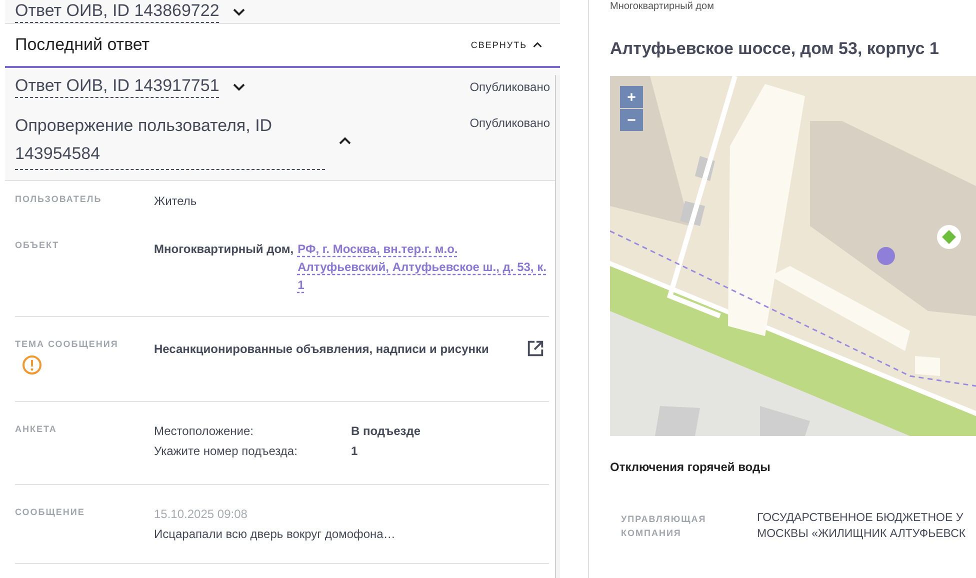 Image resolution: width=976 pixels, height=578 pixels. What do you see at coordinates (204, 431) in the screenshot?
I see `survey-question: Местоположение:` at bounding box center [204, 431].